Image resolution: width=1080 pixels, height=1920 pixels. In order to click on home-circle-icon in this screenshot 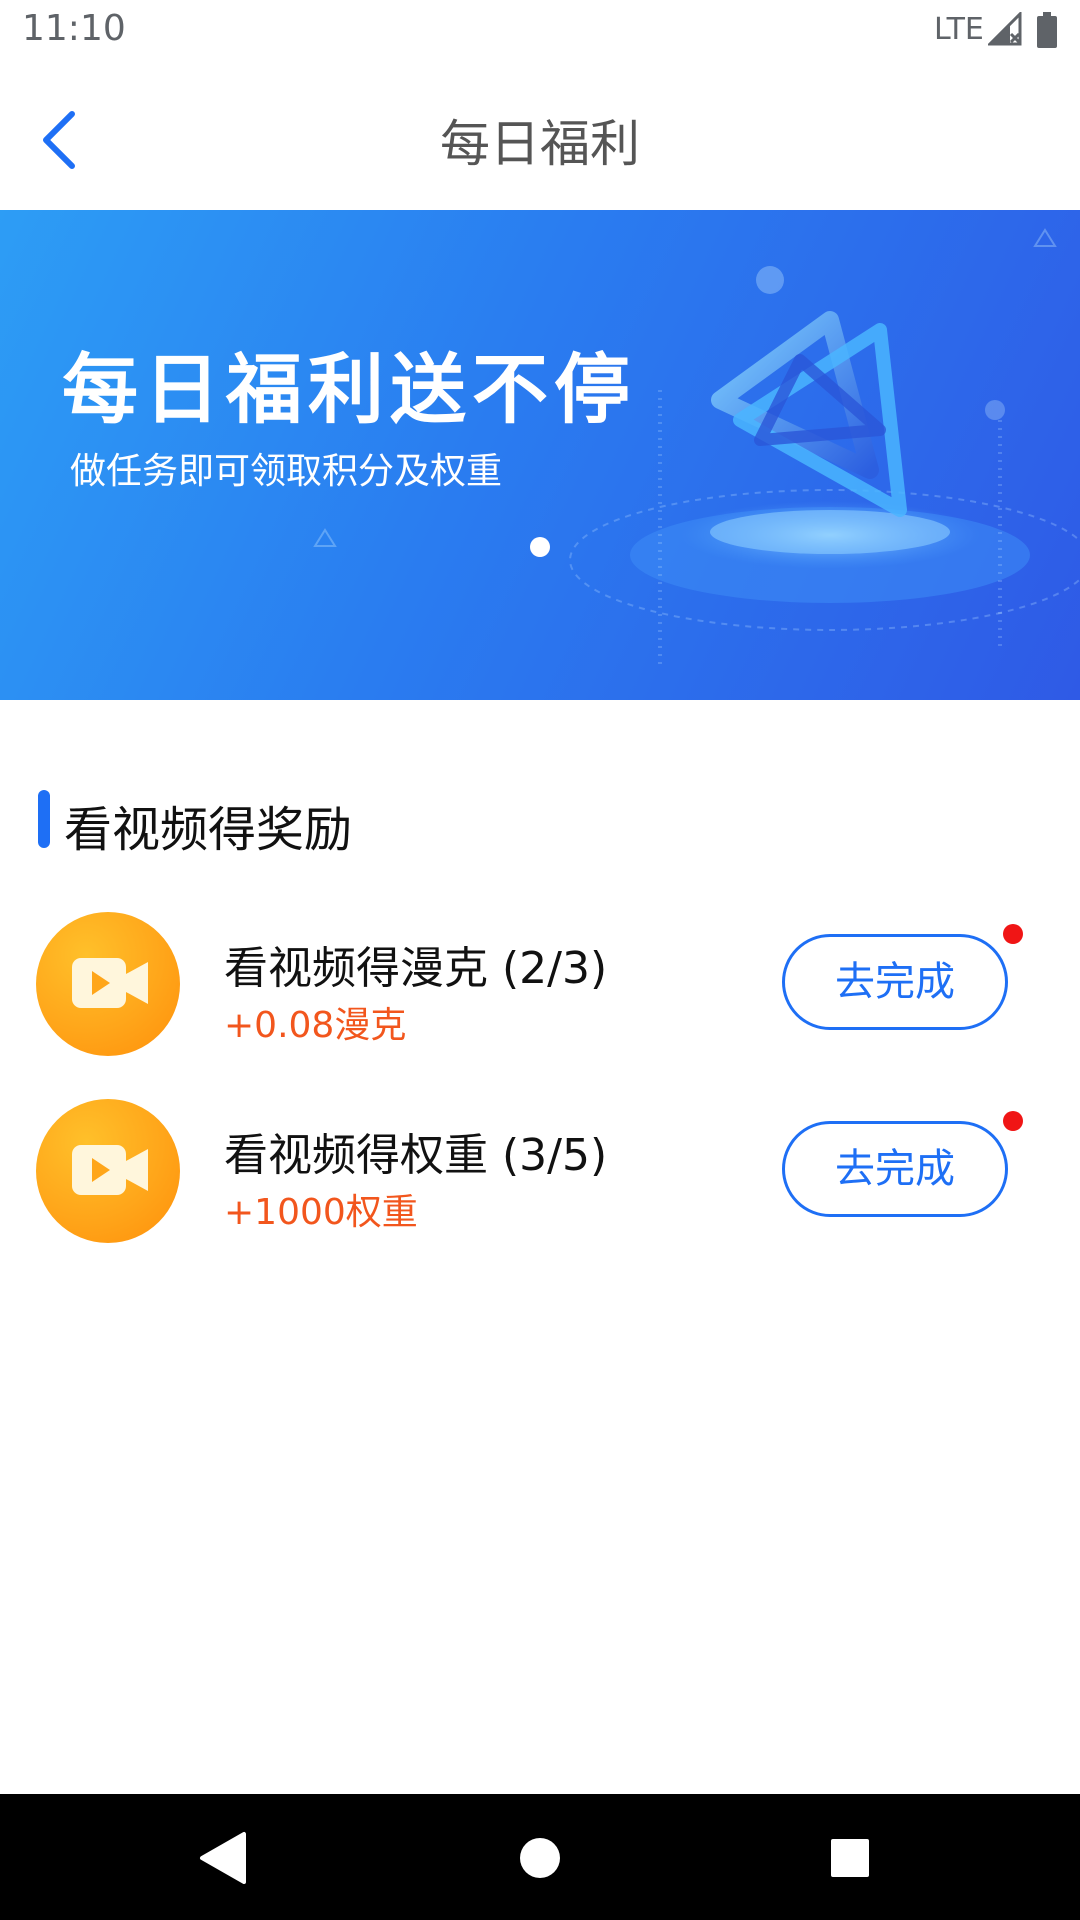, I will do `click(540, 1858)`.